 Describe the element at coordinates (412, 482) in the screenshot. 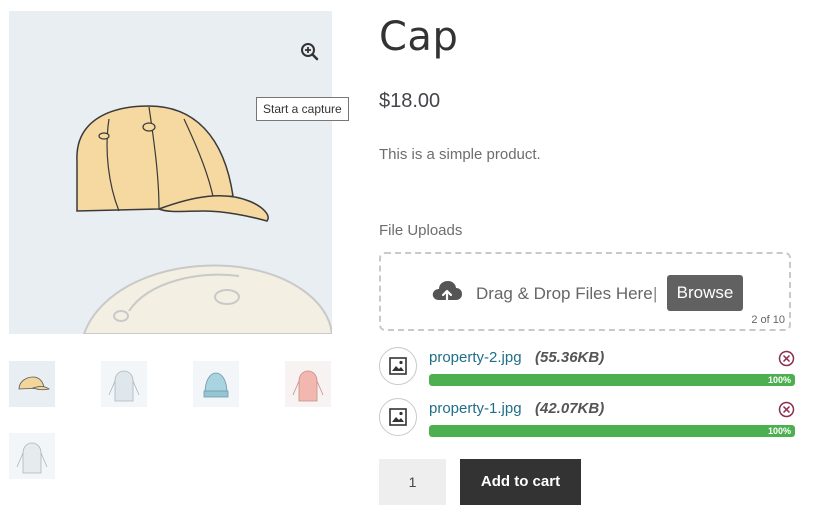

I see `quantity-input` at that location.